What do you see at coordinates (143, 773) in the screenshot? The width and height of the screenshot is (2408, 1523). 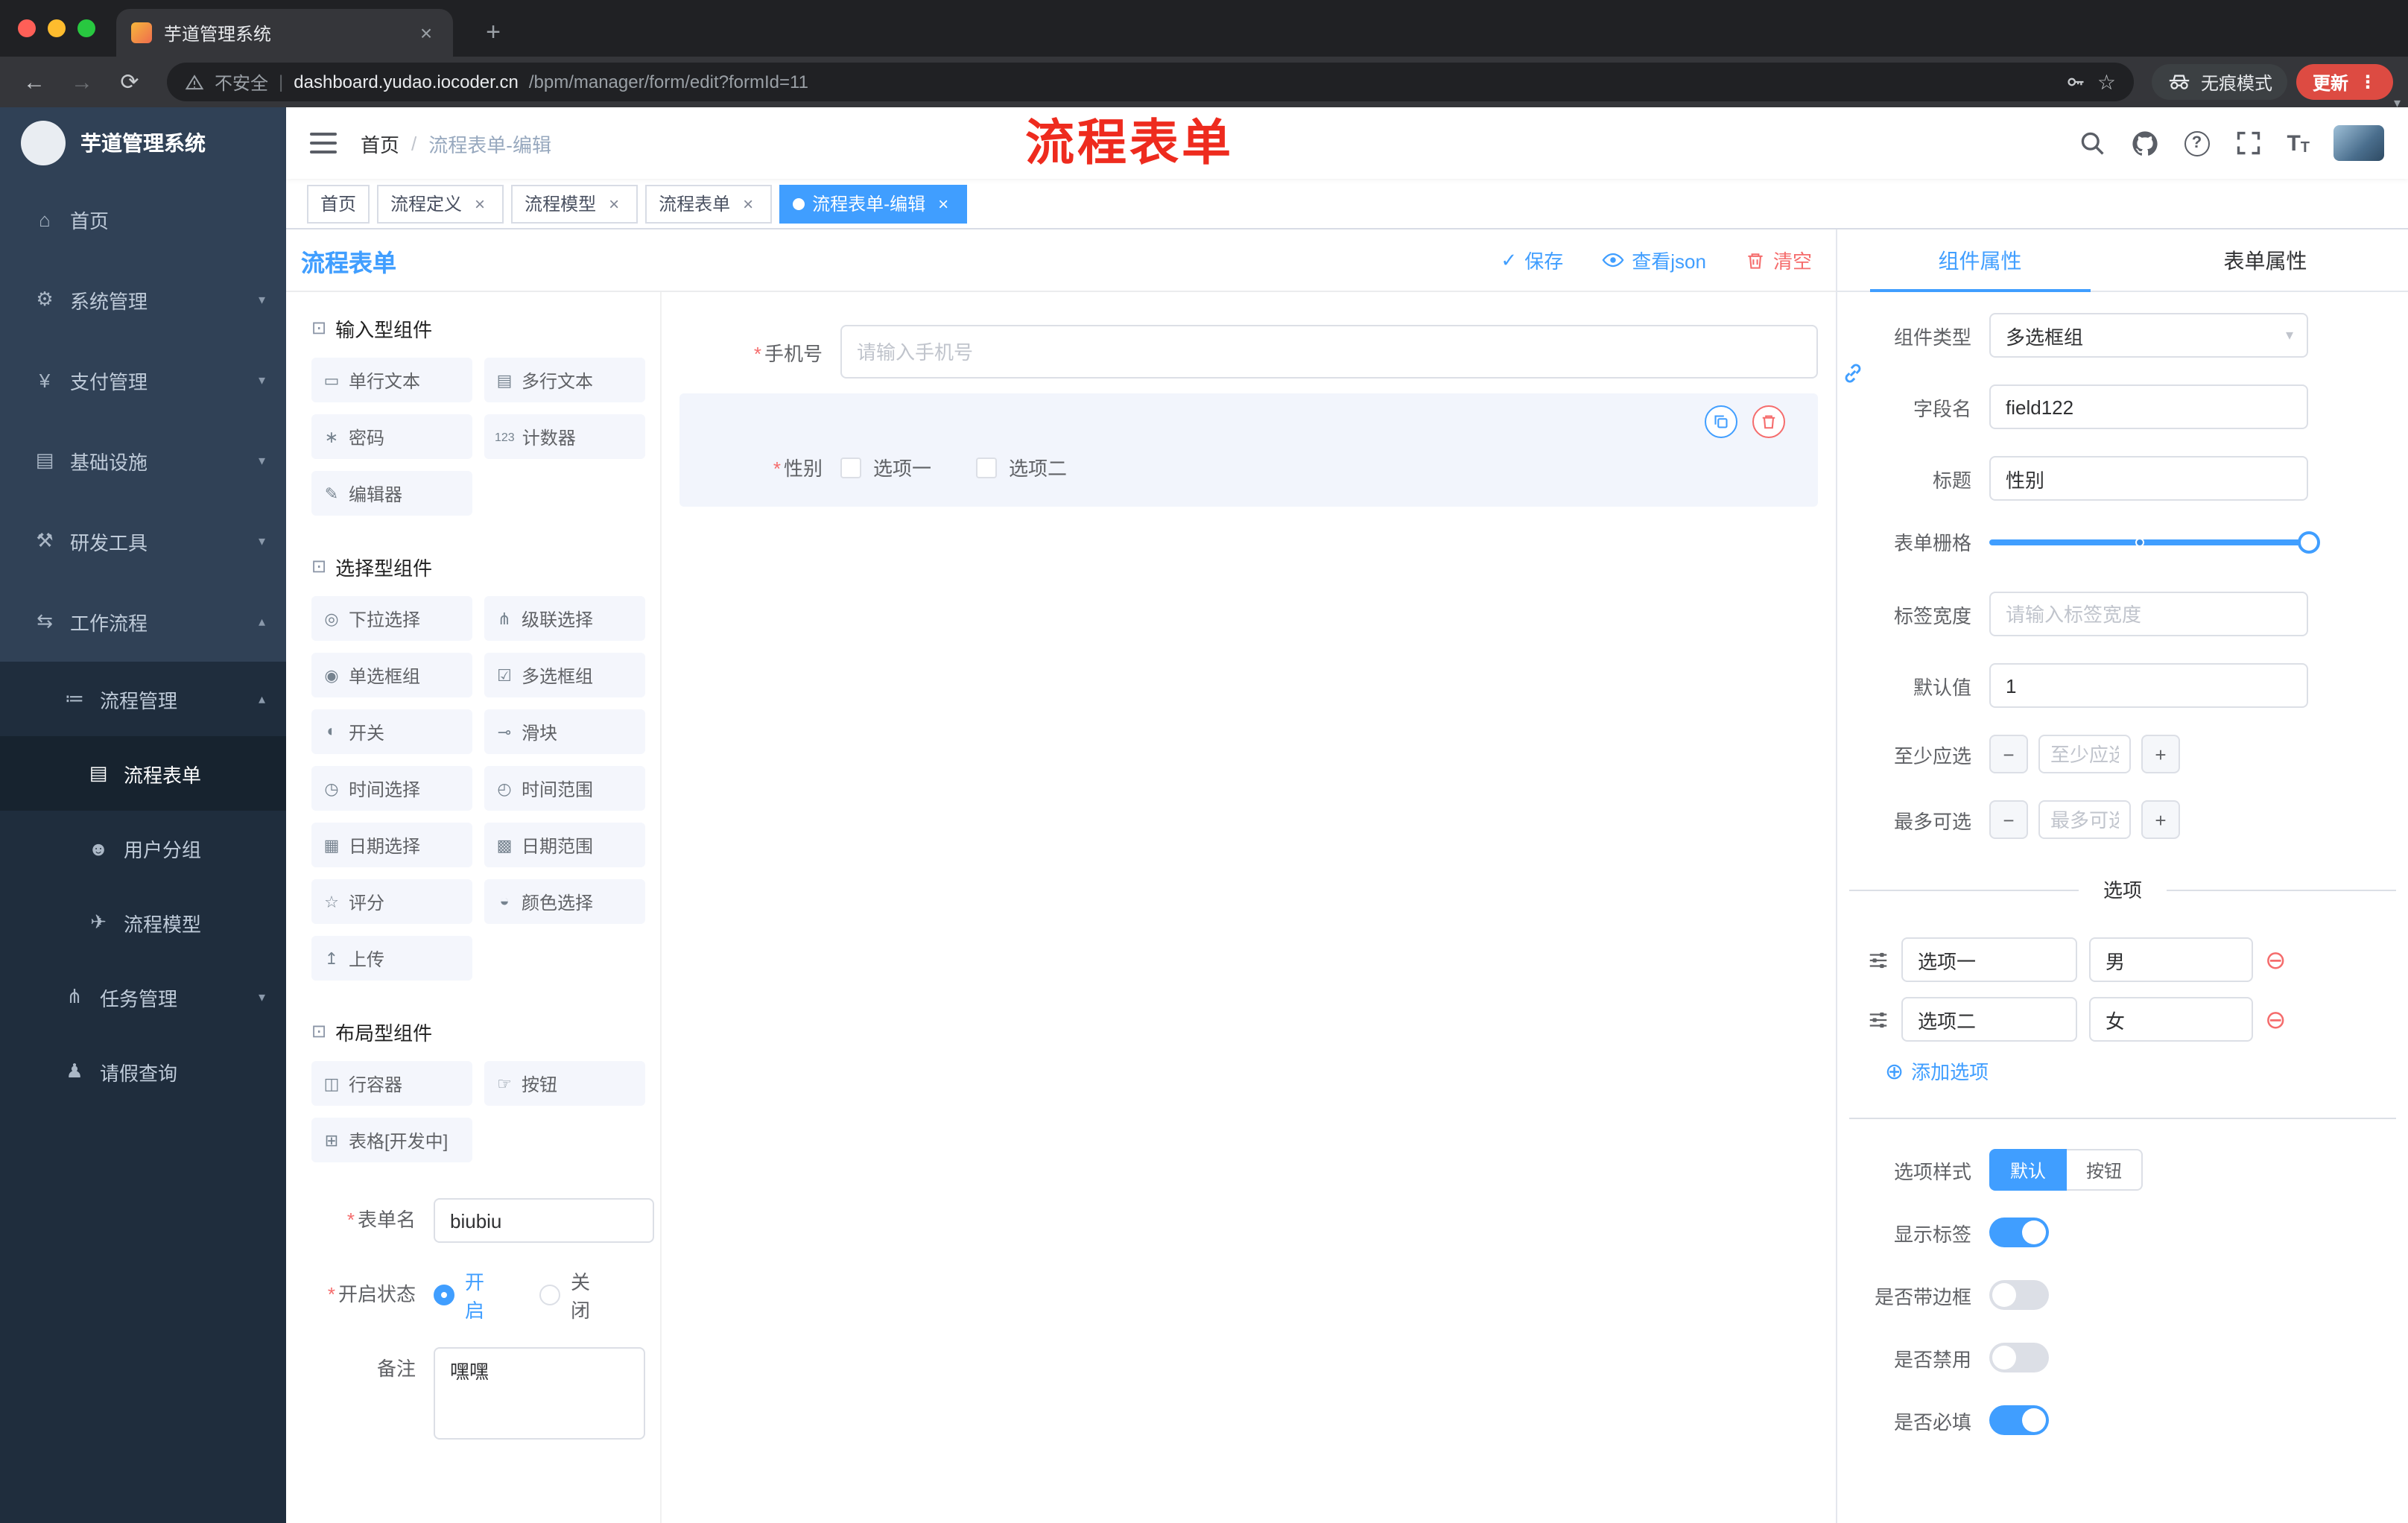 I see `sidebar-item-process-form: ▤ 流程表单` at bounding box center [143, 773].